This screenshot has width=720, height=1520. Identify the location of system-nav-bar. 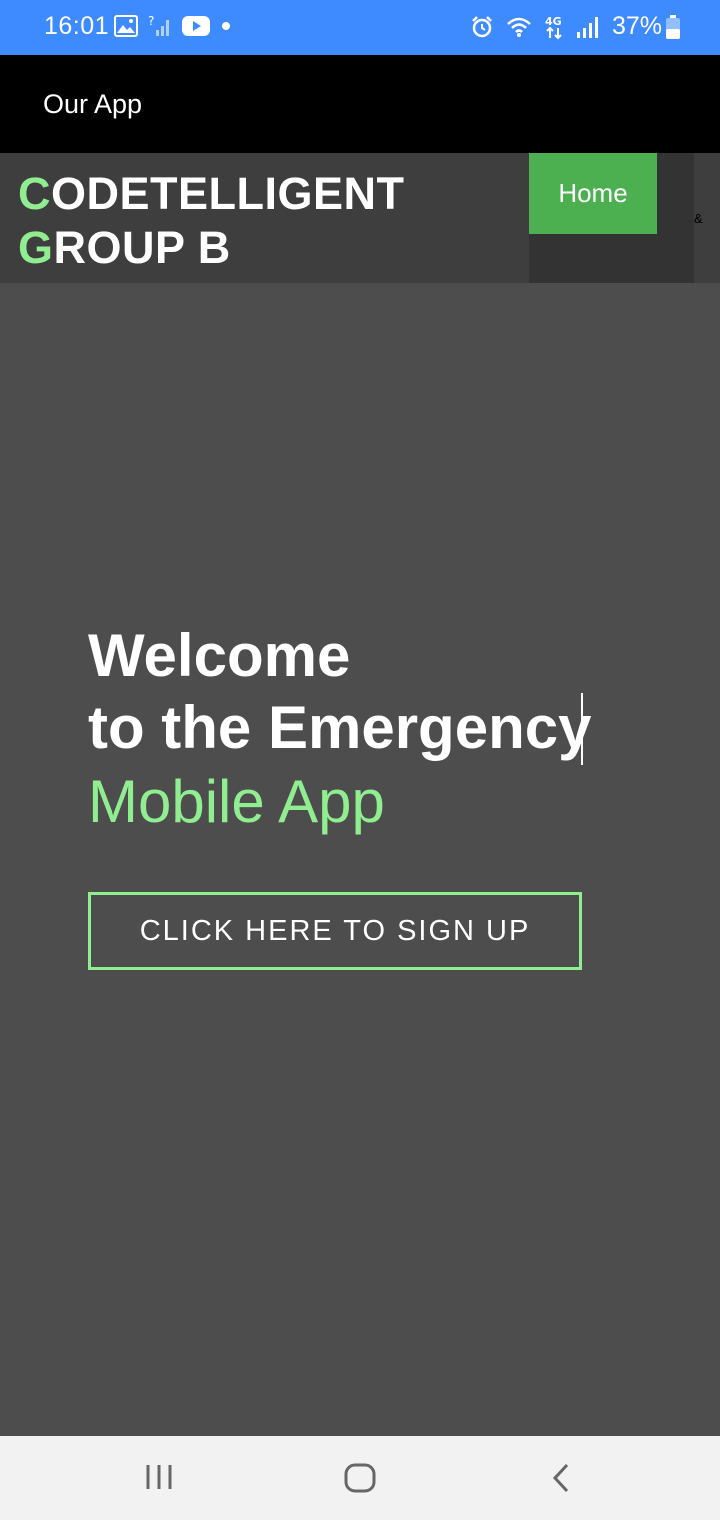
(360, 1478).